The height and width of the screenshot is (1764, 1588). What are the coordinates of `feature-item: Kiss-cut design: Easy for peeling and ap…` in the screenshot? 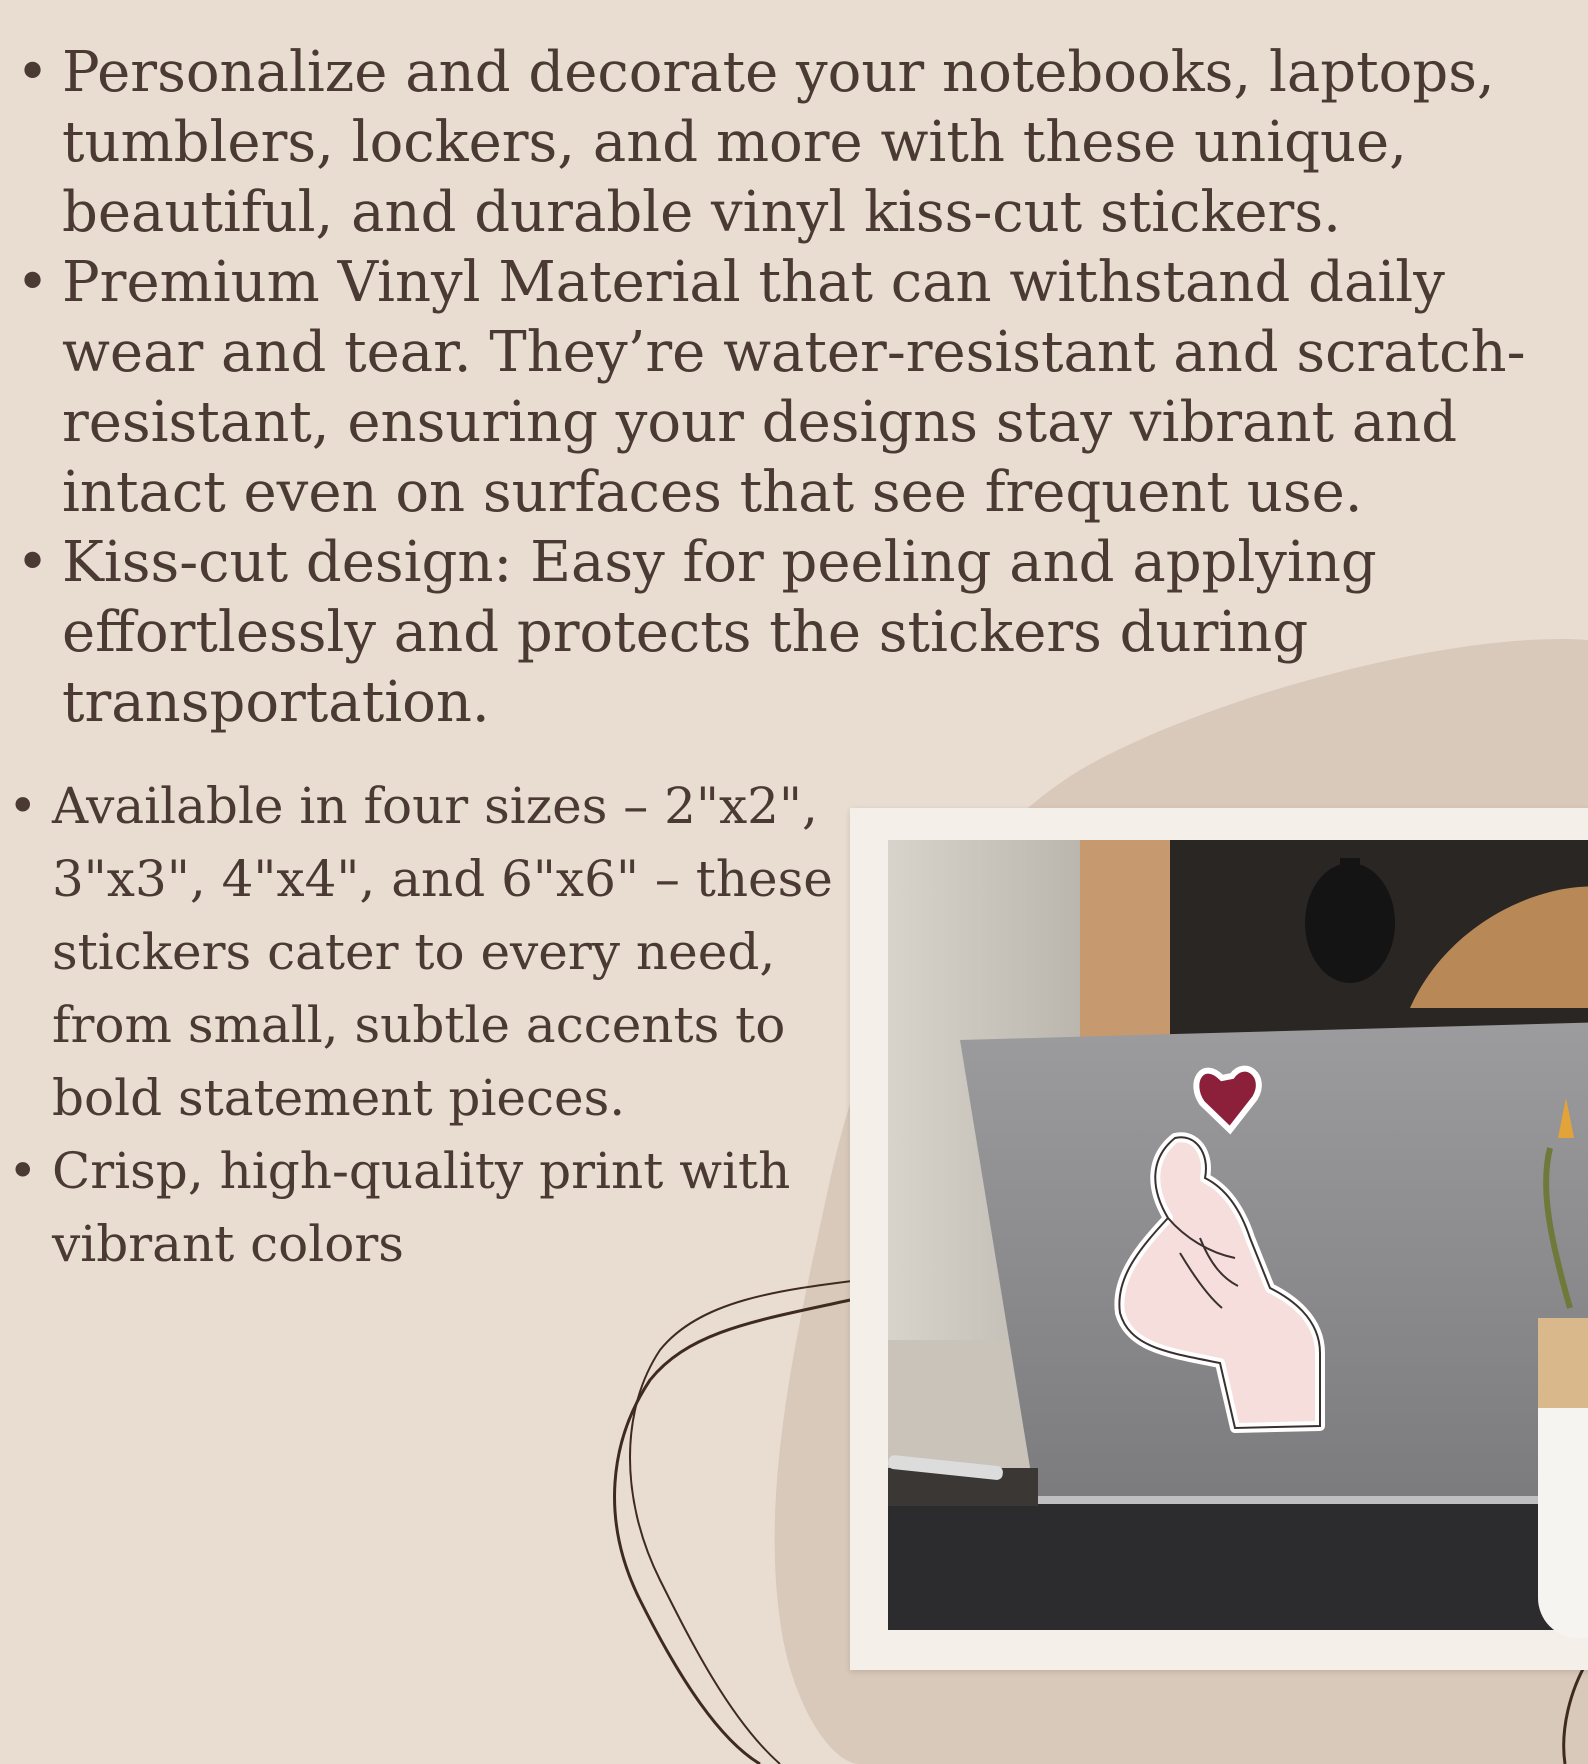 It's located at (802, 633).